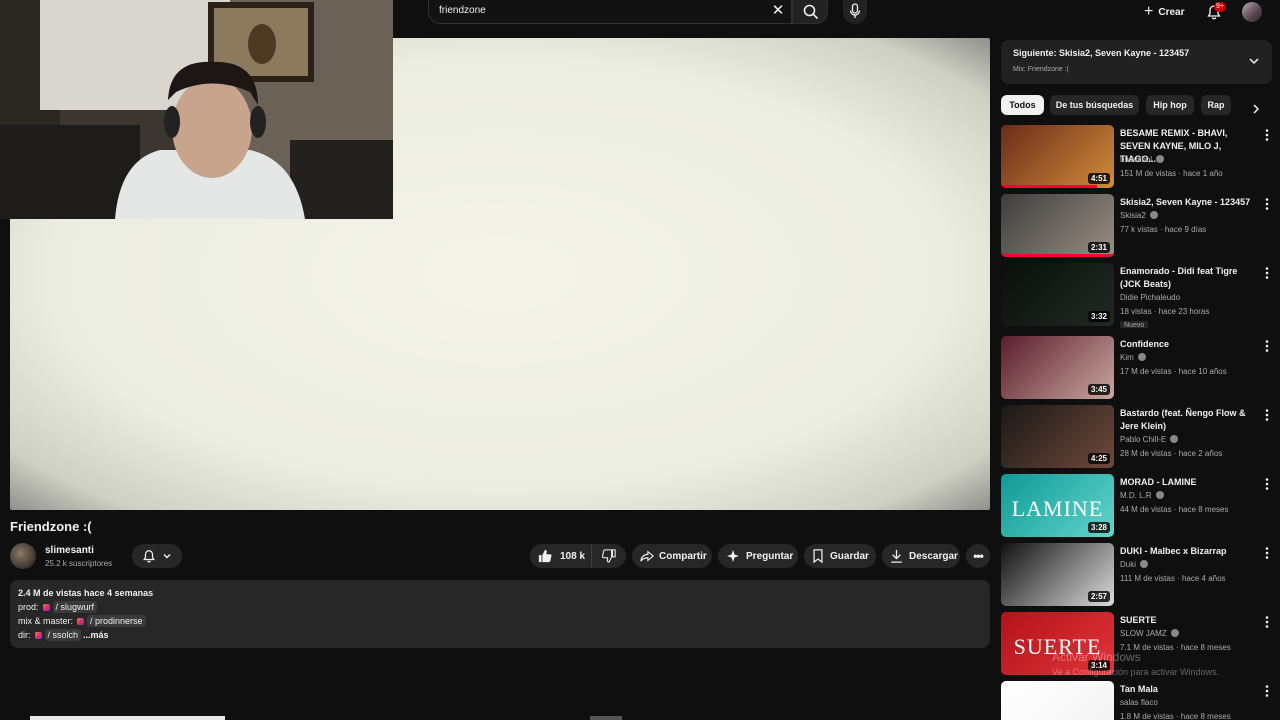 The width and height of the screenshot is (1280, 720). Describe the element at coordinates (818, 556) in the screenshot. I see `bookmark-icon` at that location.